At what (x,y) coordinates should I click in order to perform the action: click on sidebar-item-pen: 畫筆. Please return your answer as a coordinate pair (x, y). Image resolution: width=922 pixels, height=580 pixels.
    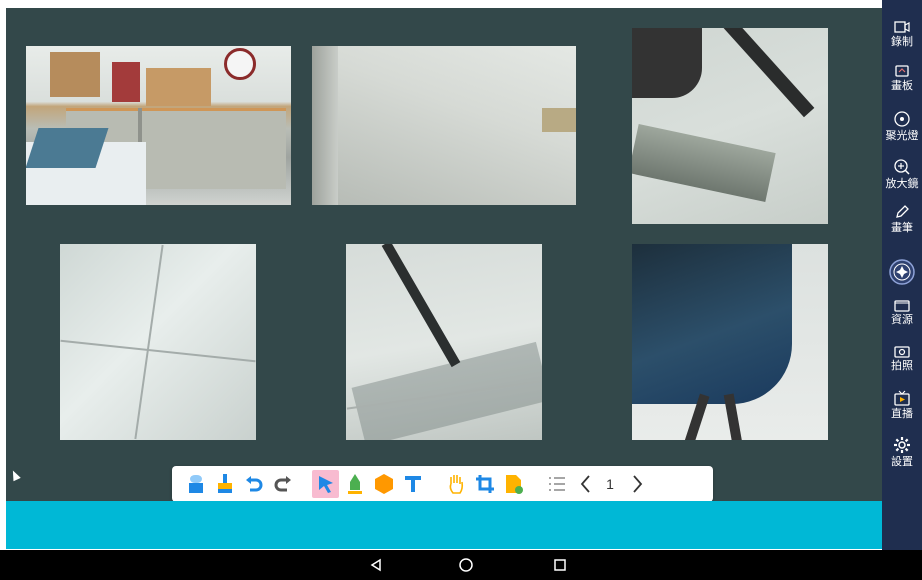
    Looking at the image, I should click on (902, 219).